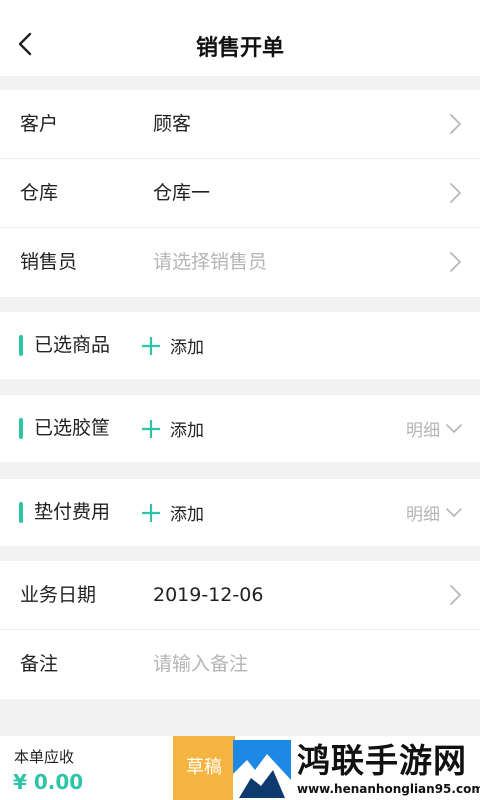  I want to click on business-date-row: 业务日期 2019-12-06, so click(240, 595).